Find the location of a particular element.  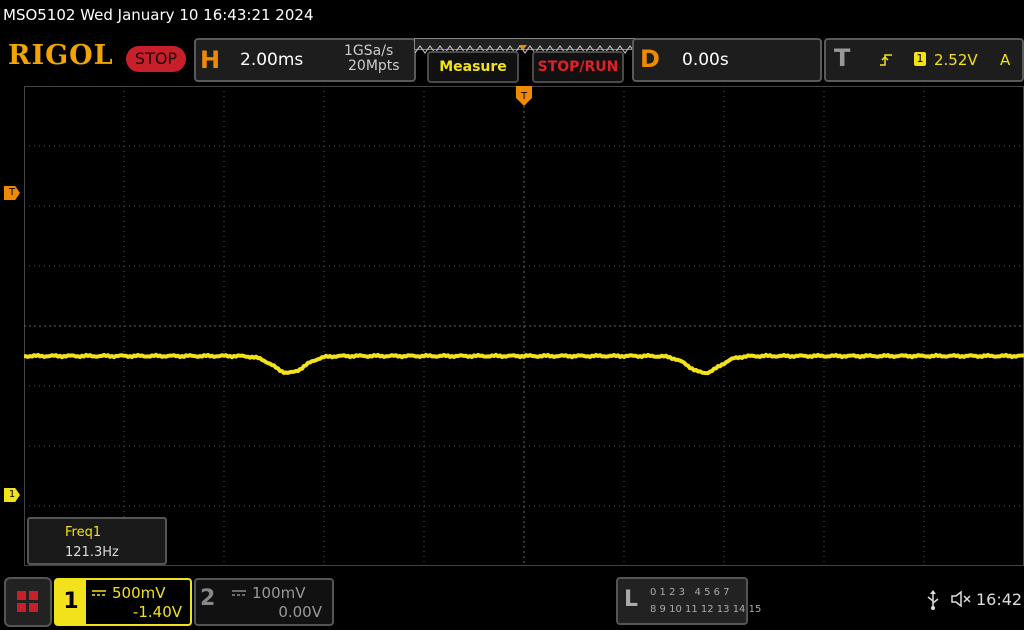

logic-channels-panel: L 0 1 2 3 4 5 6 7 8 9 10 11 12 13 14 15 is located at coordinates (688, 601).